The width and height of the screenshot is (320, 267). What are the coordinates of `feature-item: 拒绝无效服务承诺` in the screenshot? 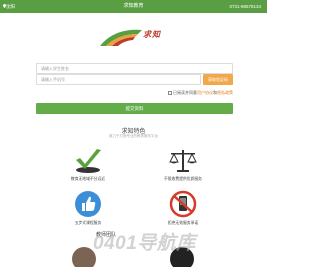 It's located at (183, 208).